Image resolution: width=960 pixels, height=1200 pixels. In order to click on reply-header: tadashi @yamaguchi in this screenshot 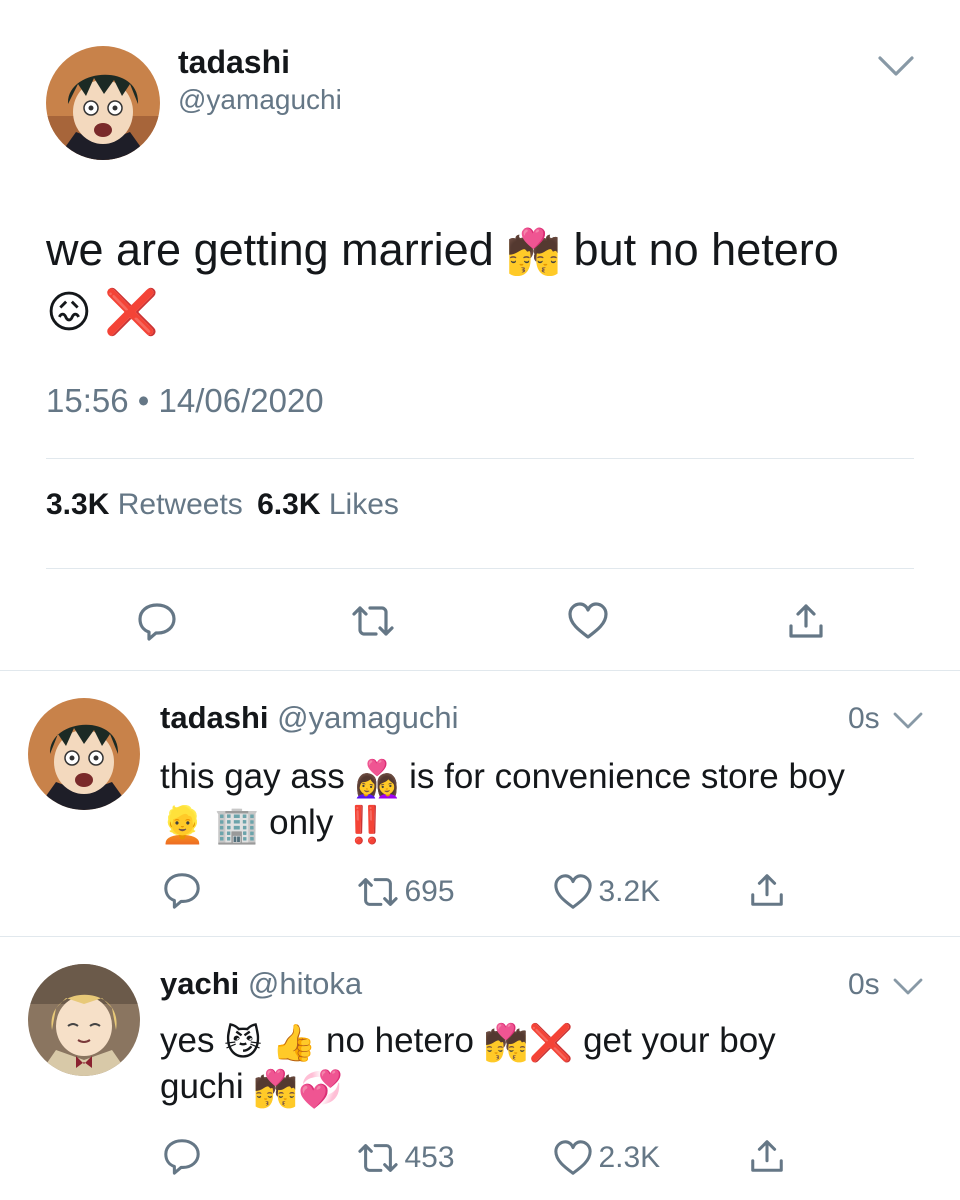, I will do `click(309, 718)`.